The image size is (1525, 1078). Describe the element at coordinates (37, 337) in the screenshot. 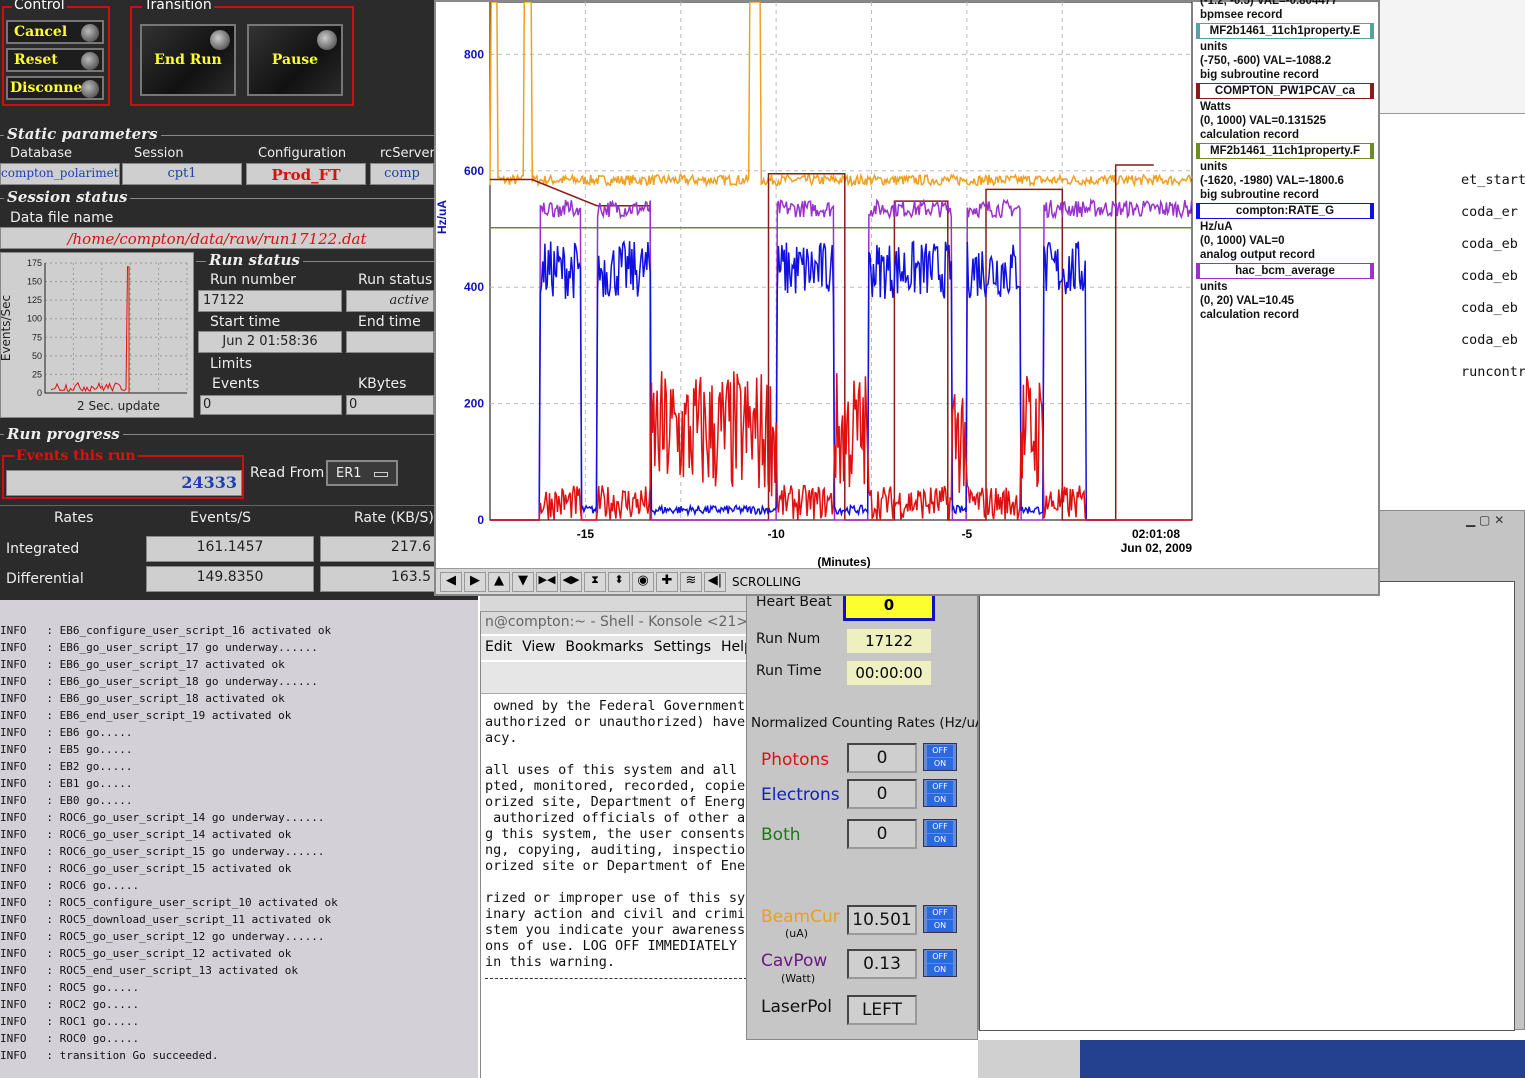

I see `mini-y-tick: 75` at that location.